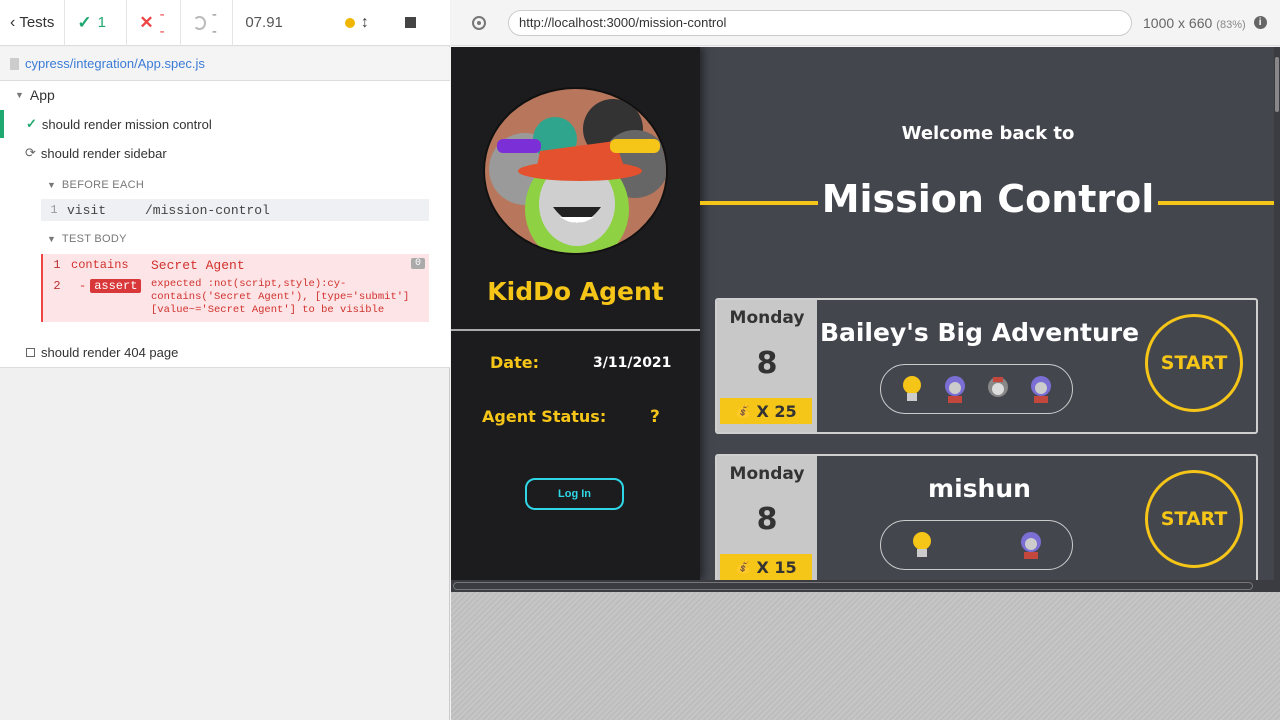 This screenshot has width=1280, height=720. Describe the element at coordinates (126, 124) in the screenshot. I see `test-title: should render mission control` at that location.